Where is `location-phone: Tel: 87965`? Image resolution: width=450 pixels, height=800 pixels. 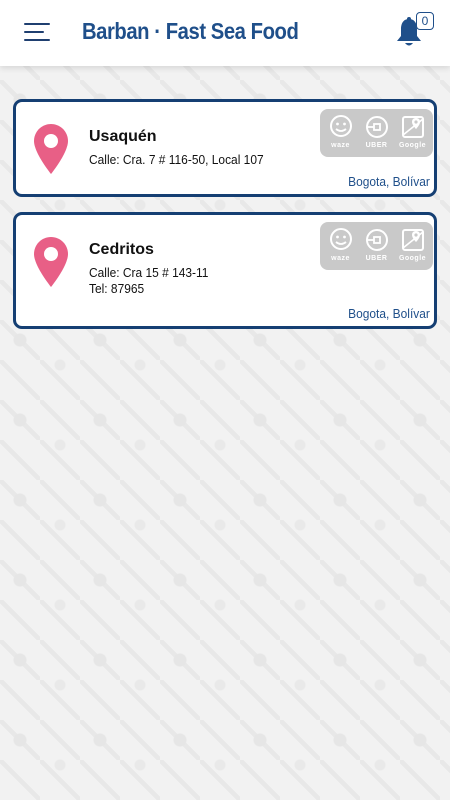 location-phone: Tel: 87965 is located at coordinates (117, 288).